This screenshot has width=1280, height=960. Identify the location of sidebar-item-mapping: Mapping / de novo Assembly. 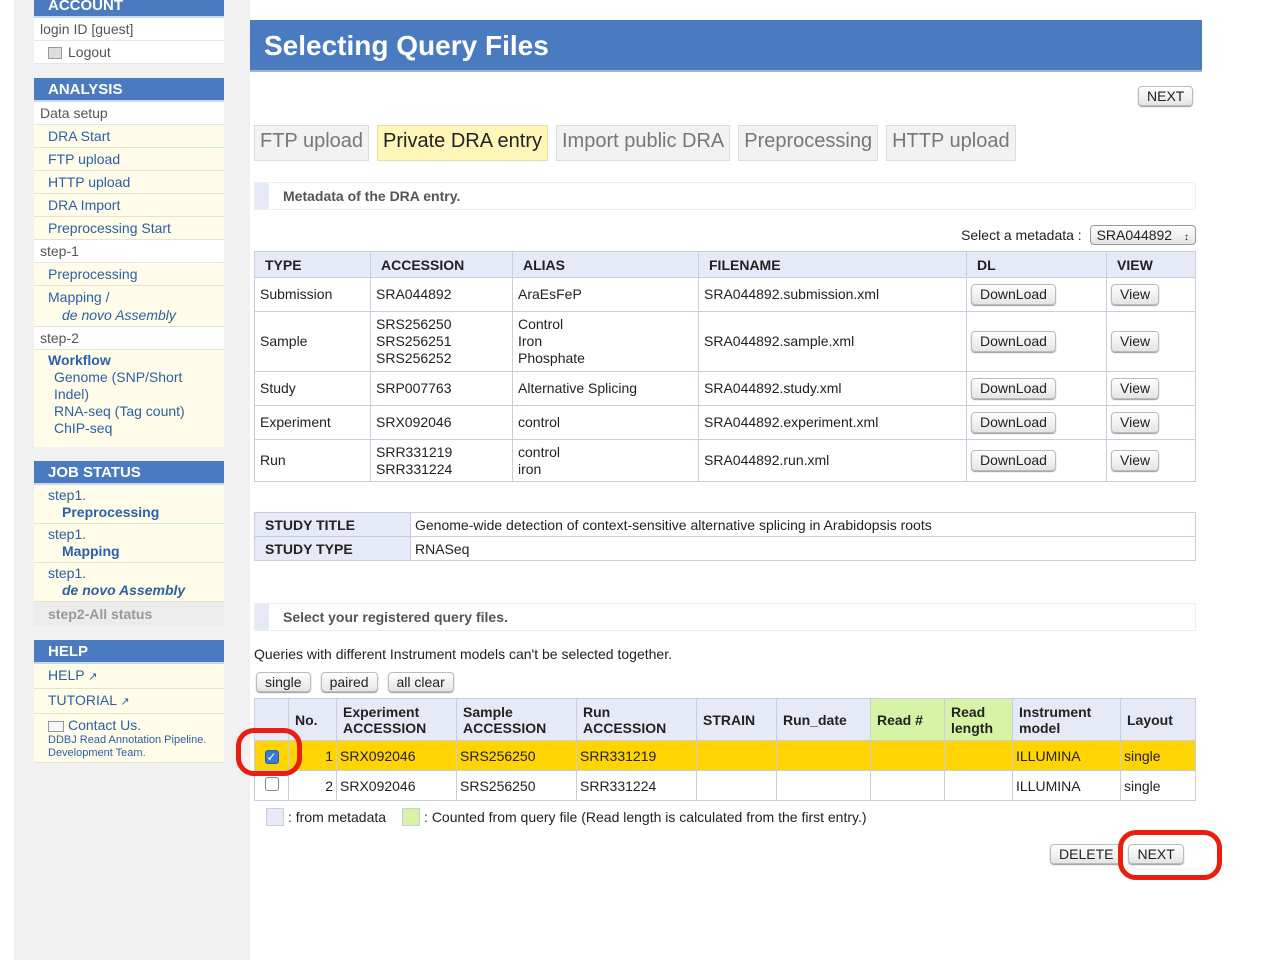
(129, 306).